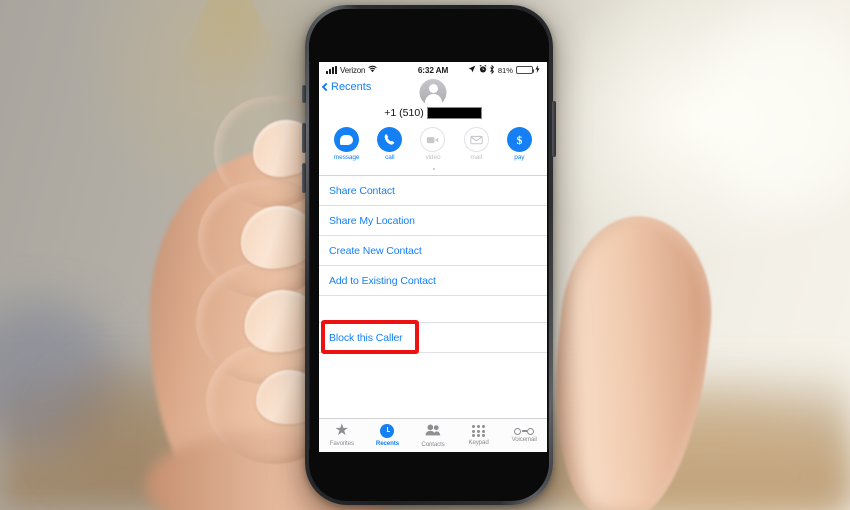  I want to click on tab-voicemail-label: Voicemail, so click(524, 440).